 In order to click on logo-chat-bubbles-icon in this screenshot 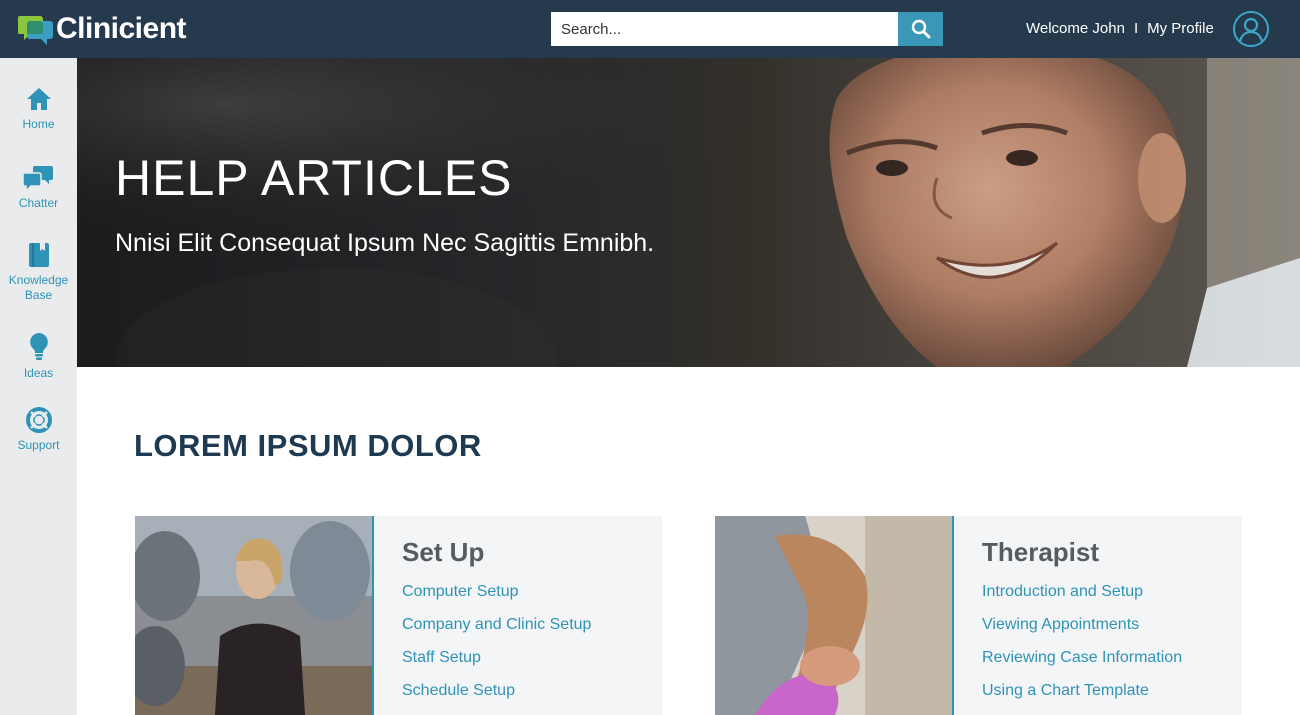, I will do `click(35, 29)`.